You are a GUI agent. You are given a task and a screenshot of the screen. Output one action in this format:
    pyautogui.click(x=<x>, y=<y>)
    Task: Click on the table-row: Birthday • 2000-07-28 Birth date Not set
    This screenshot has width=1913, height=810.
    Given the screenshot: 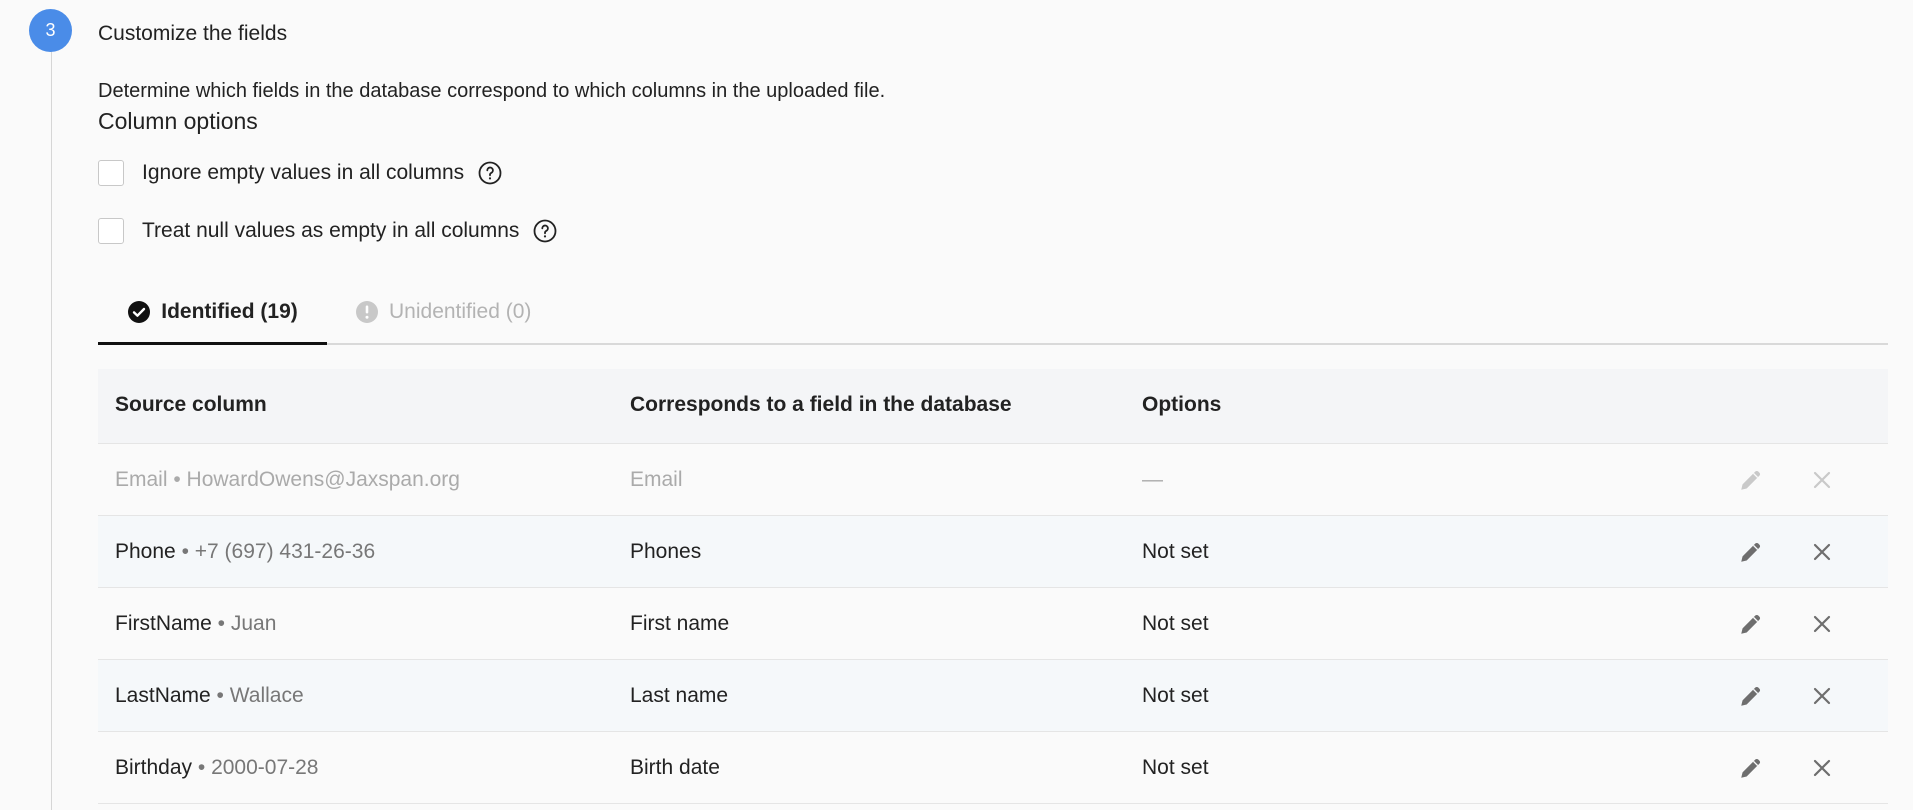 What is the action you would take?
    pyautogui.click(x=993, y=768)
    